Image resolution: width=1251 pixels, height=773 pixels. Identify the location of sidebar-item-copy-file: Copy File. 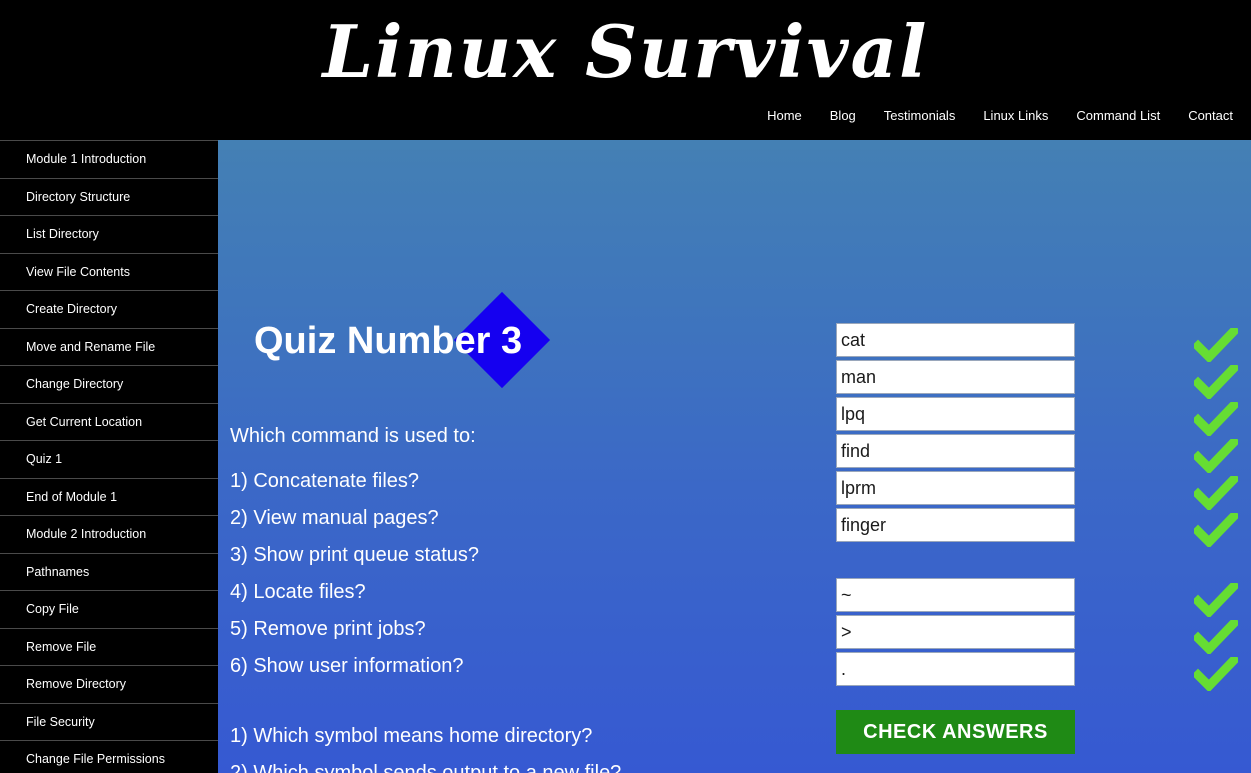
(109, 610).